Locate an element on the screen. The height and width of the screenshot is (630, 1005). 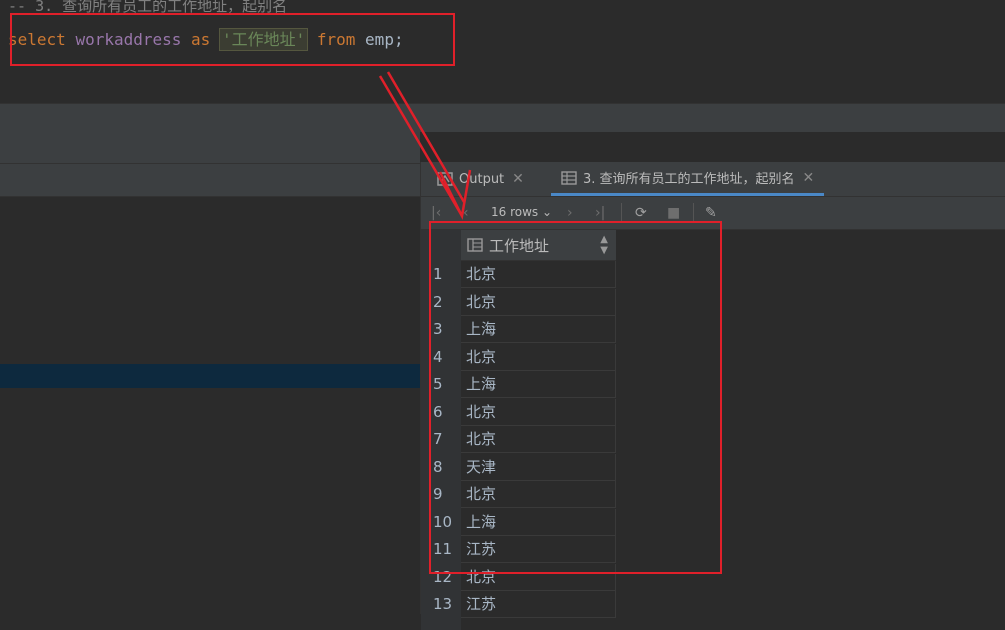
tab-query-result-label: 3. 查询所有员工的工作地址，起别名 is located at coordinates (689, 179).